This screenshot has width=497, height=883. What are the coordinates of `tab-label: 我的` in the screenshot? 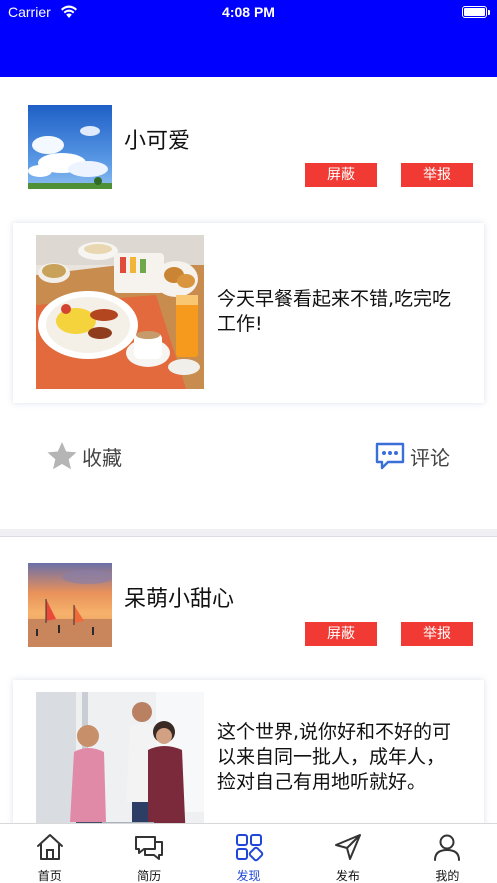 It's located at (447, 876).